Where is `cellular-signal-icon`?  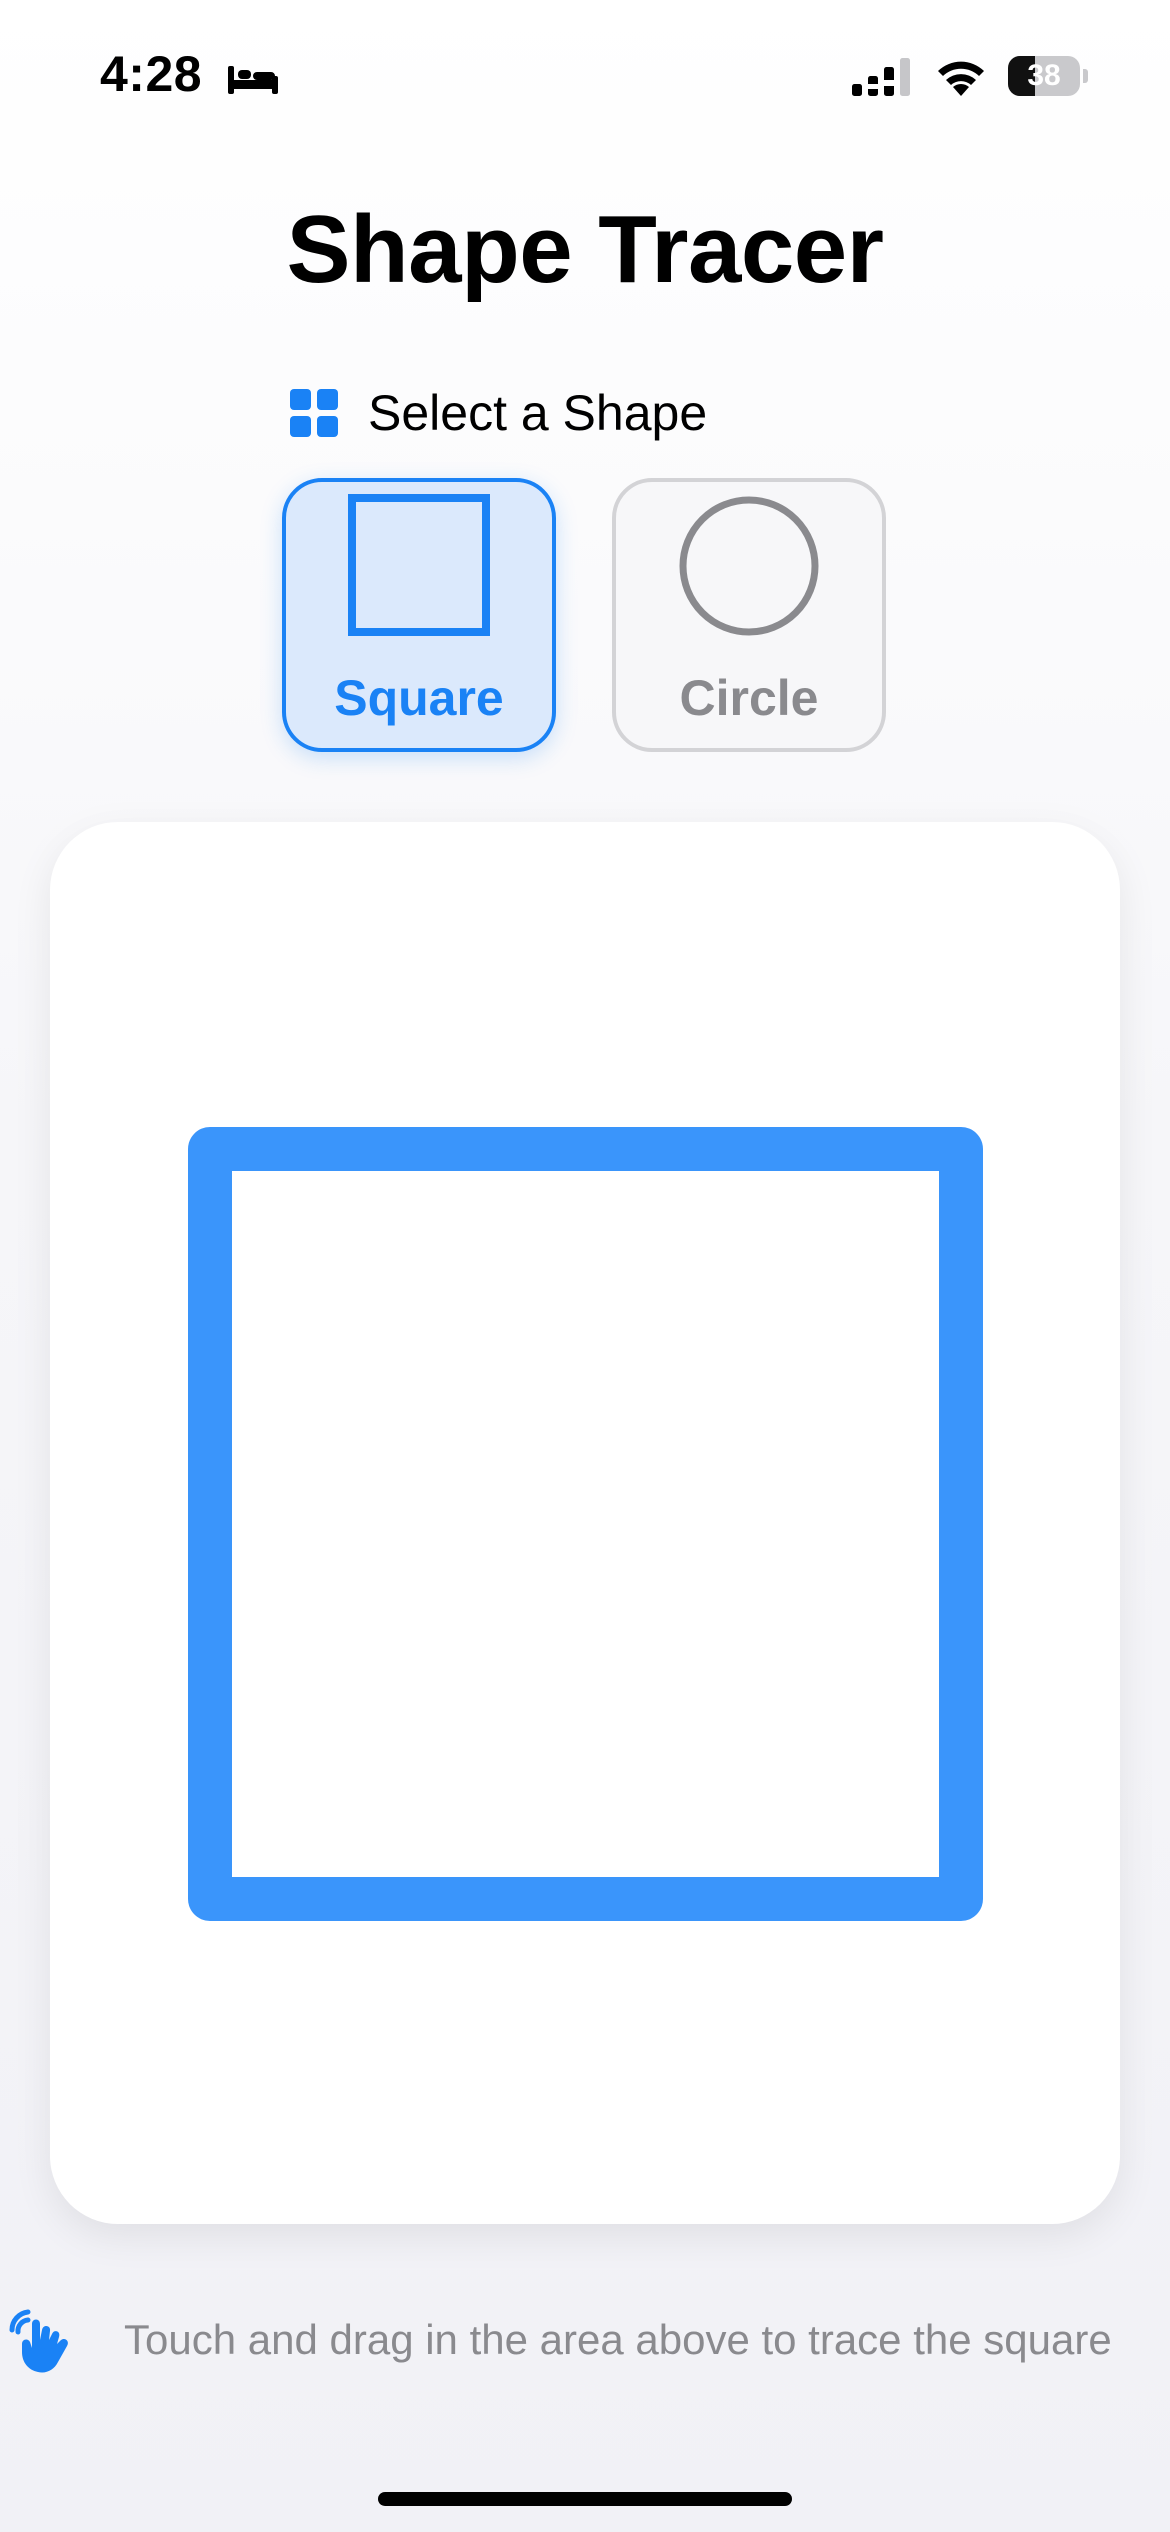
cellular-signal-icon is located at coordinates (881, 77).